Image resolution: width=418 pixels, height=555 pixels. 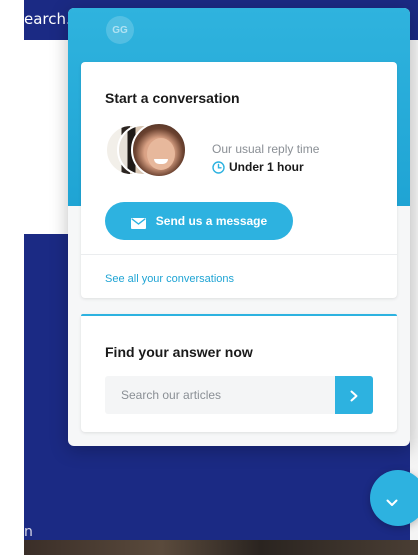 I want to click on reply-time-row: Under 1 hour, so click(x=258, y=167).